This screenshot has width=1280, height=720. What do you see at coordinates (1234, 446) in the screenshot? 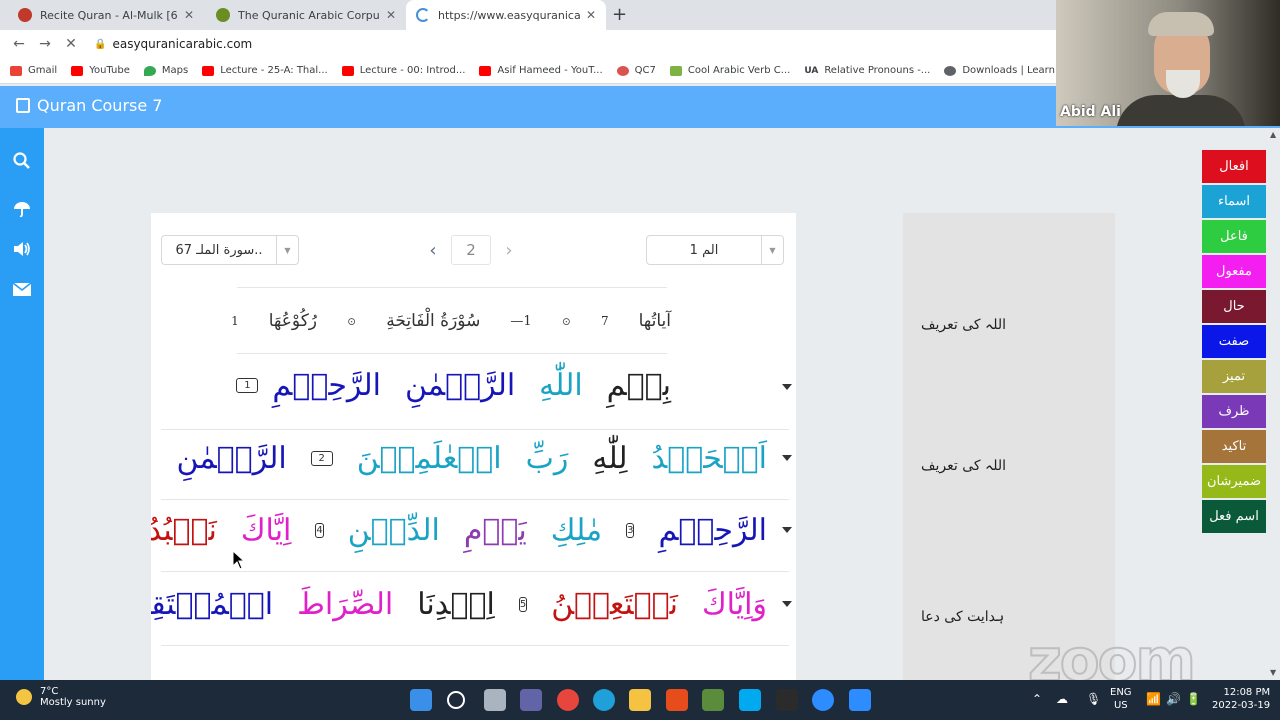
I see `legend-item: تاکید` at bounding box center [1234, 446].